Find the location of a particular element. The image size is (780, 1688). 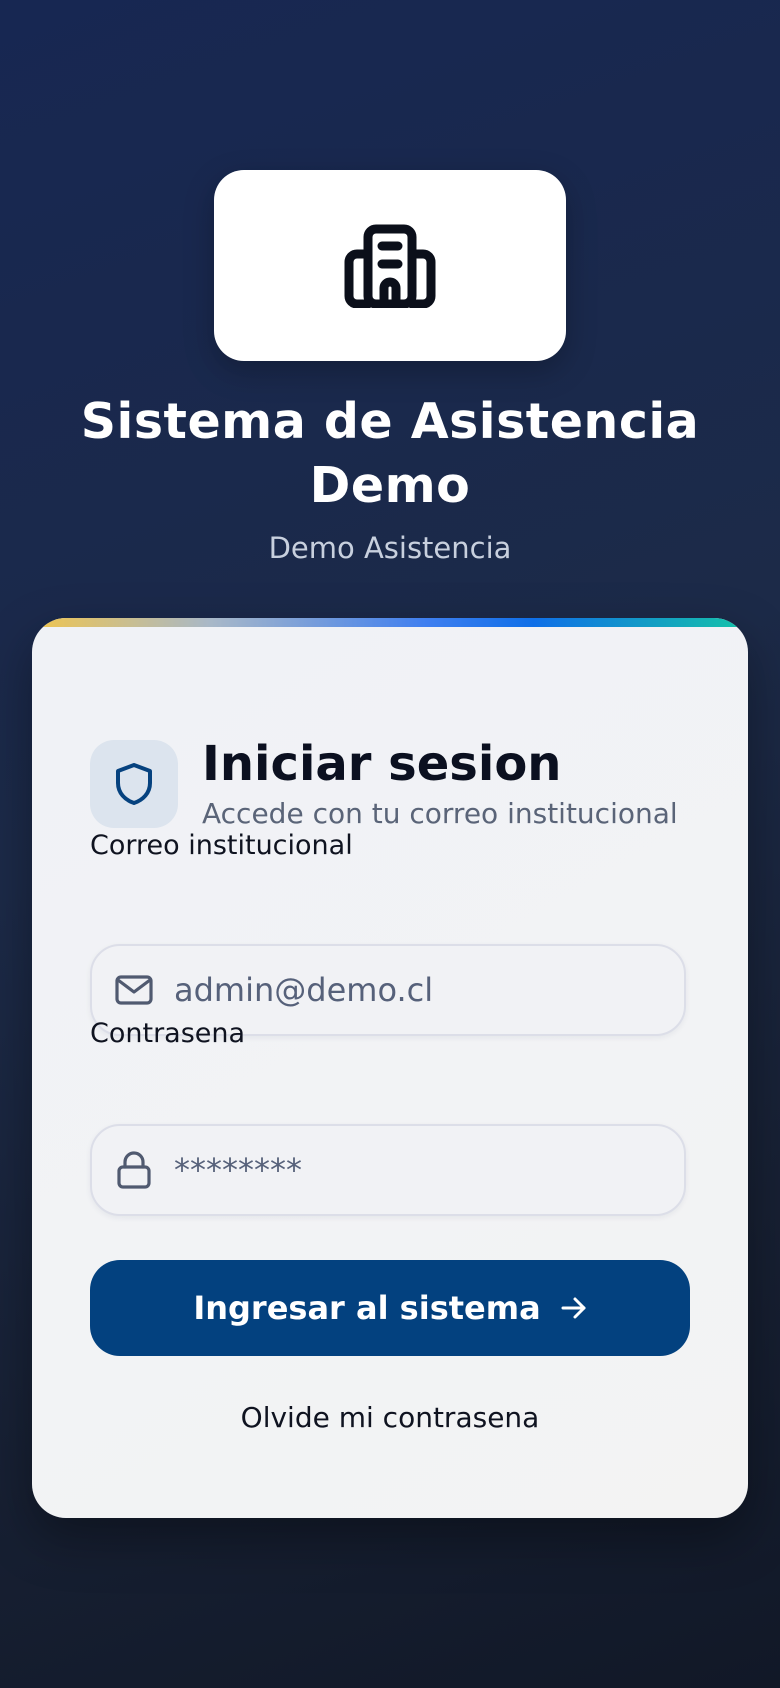

shield-icon is located at coordinates (134, 784).